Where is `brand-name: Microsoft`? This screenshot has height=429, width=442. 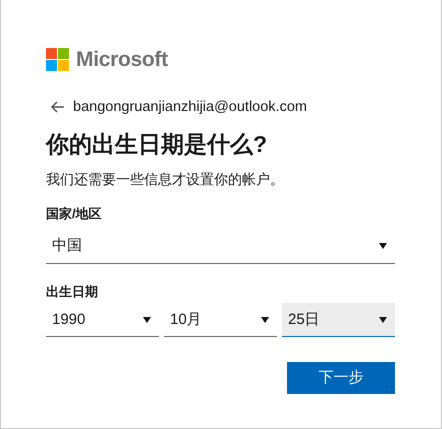
brand-name: Microsoft is located at coordinates (122, 60).